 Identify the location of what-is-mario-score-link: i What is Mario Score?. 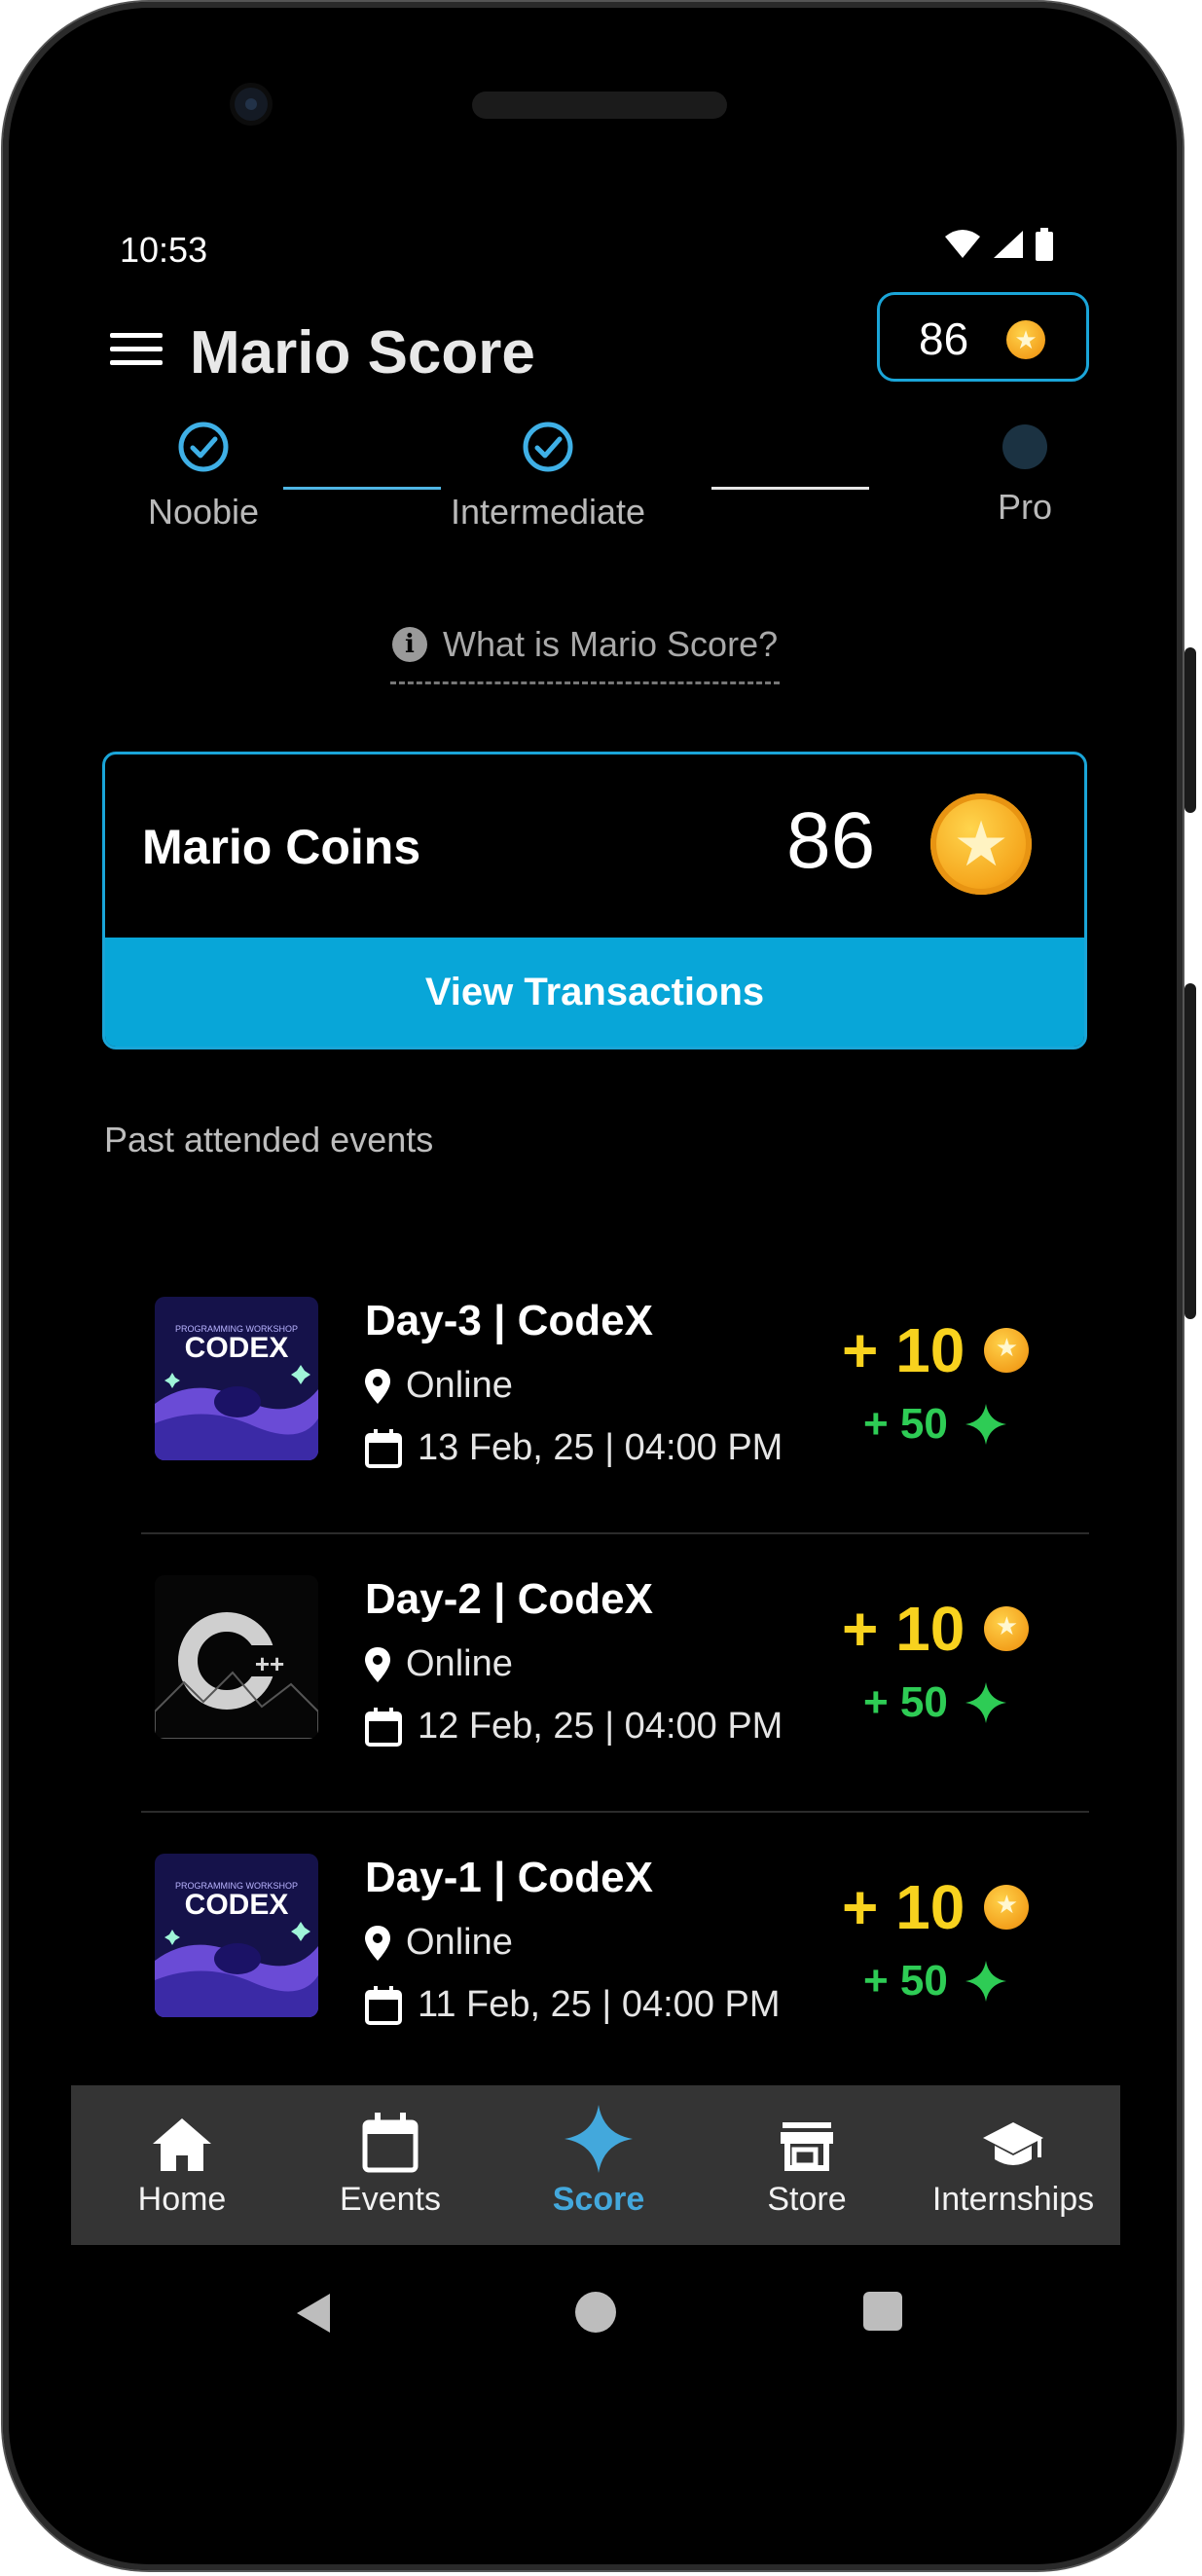
(585, 649).